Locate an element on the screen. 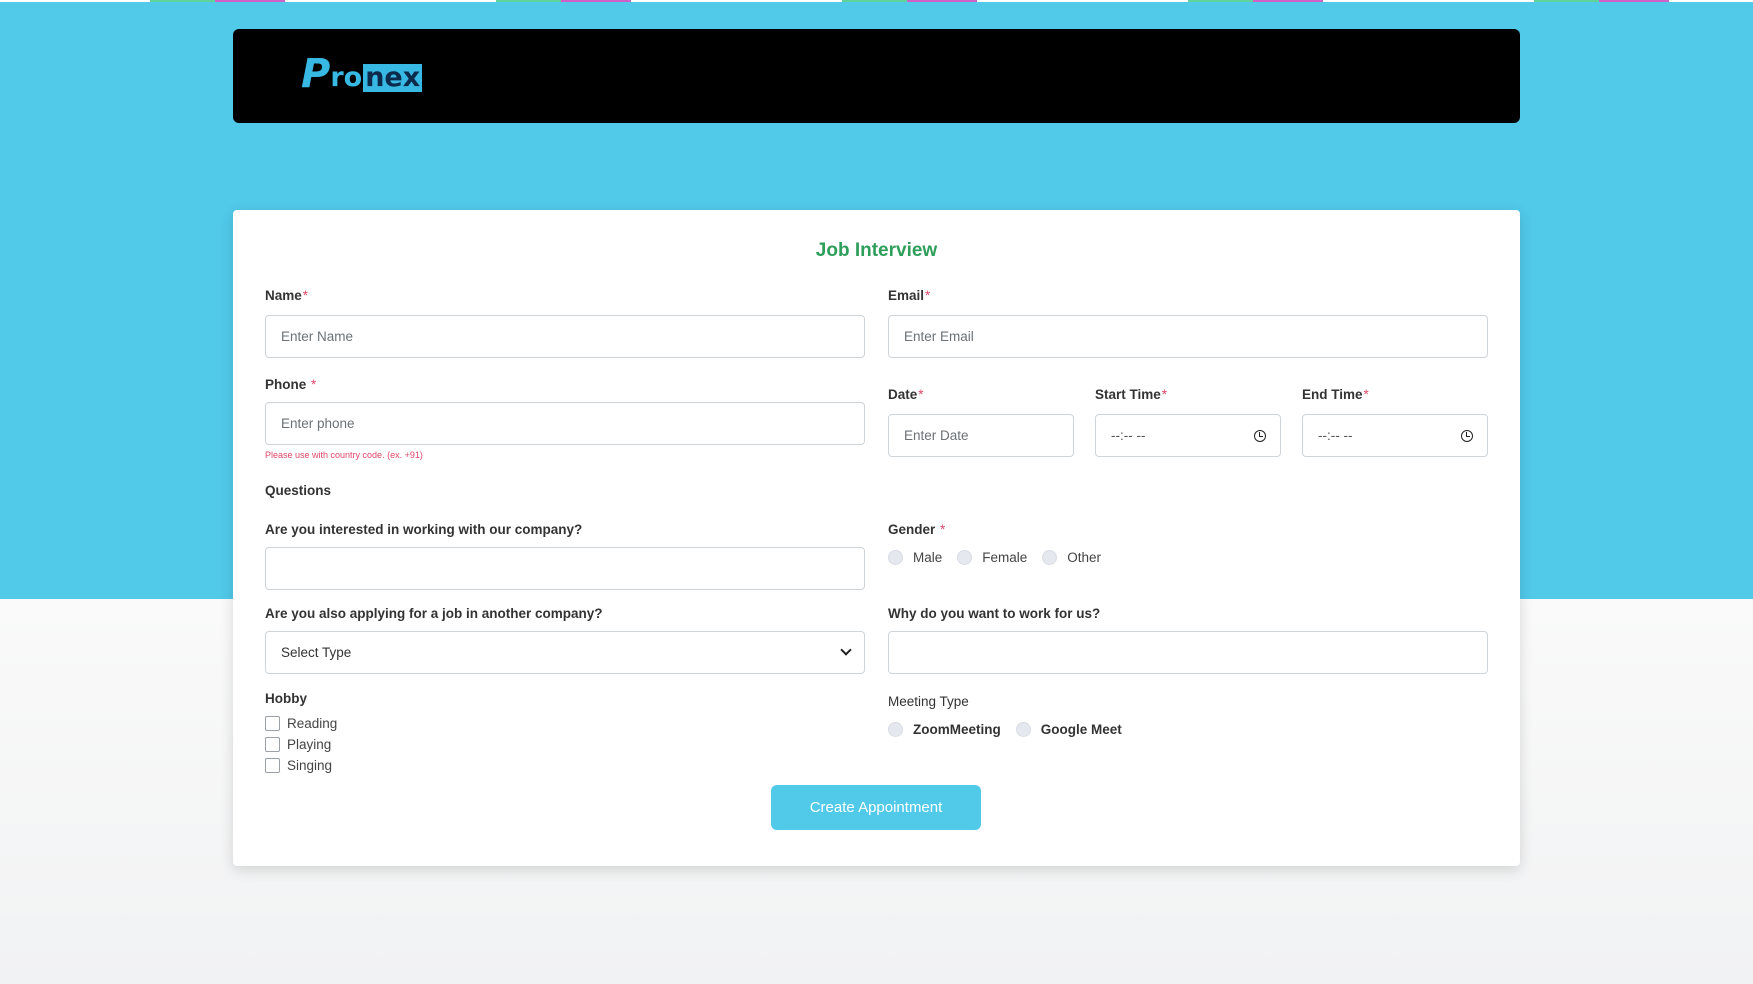 The image size is (1753, 984). hobby-label: Hobby is located at coordinates (286, 698).